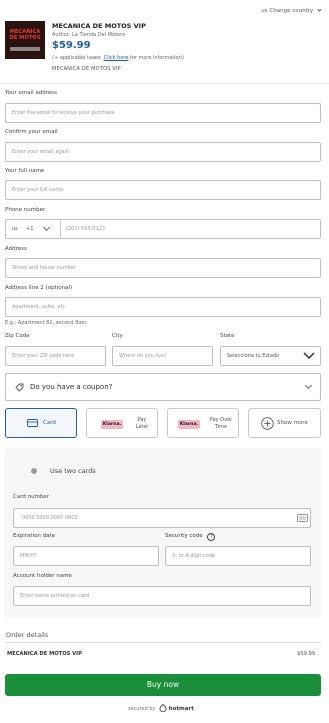 The image size is (329, 723). What do you see at coordinates (163, 152) in the screenshot?
I see `confirm-email-field: Enter your email again` at bounding box center [163, 152].